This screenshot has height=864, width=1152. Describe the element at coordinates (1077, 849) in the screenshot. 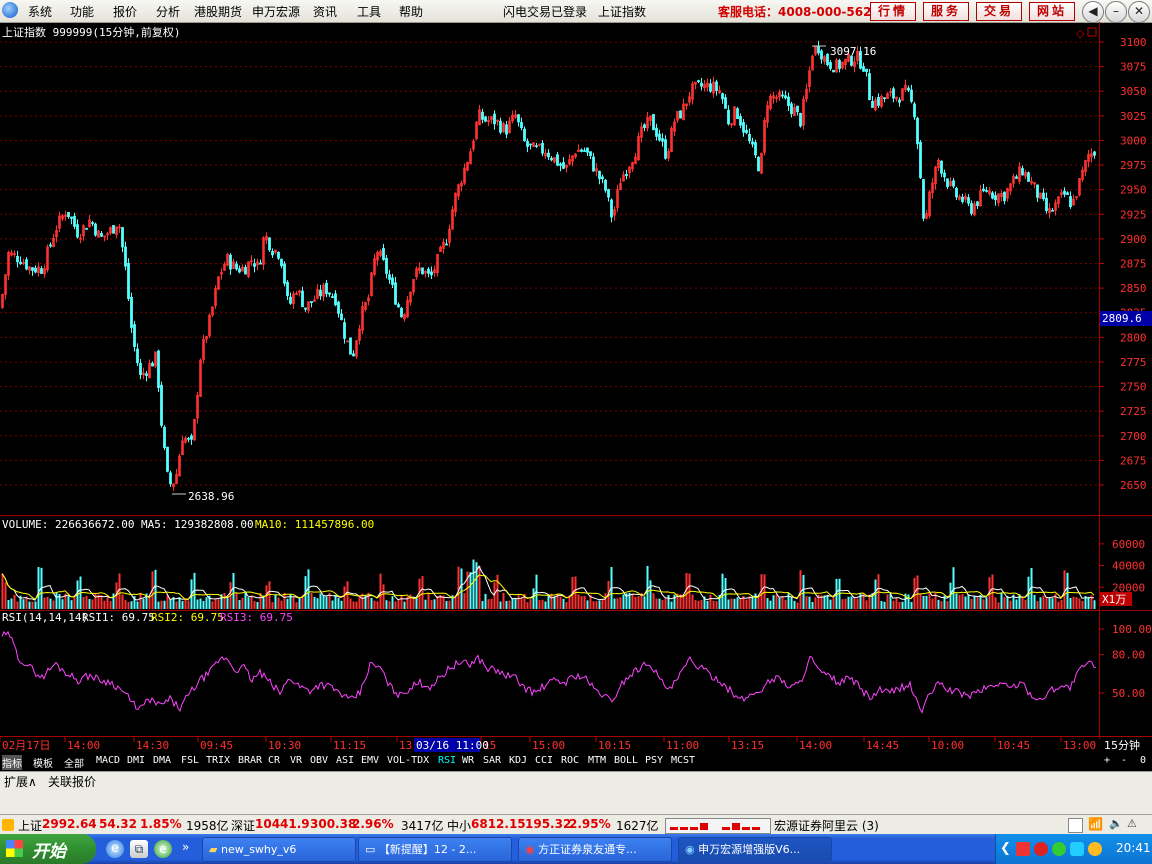

I see `tray-shield-icon` at that location.